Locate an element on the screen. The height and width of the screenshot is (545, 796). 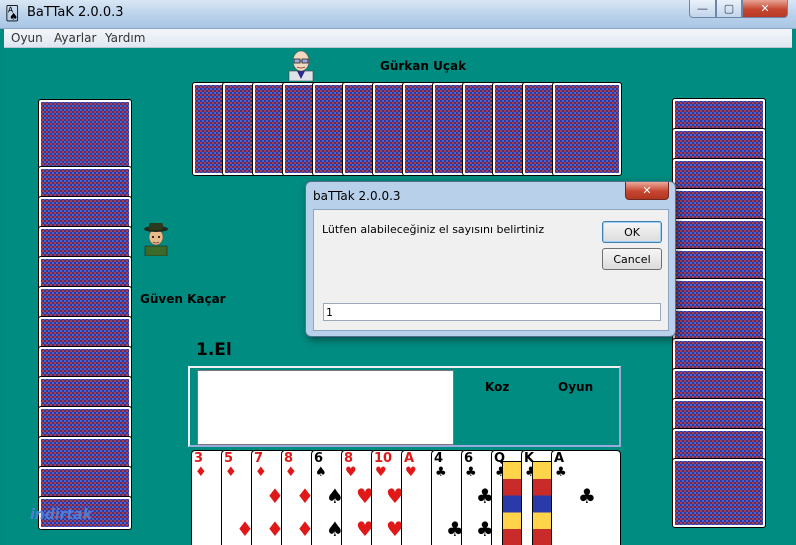
king-figure is located at coordinates (542, 503).